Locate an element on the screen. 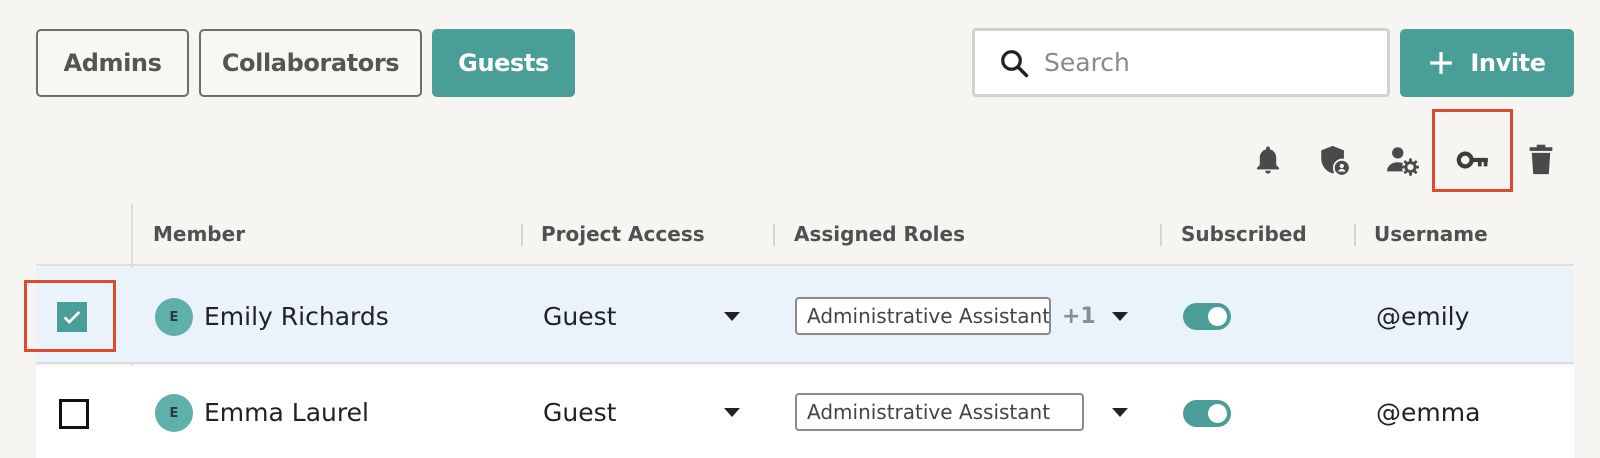 This screenshot has height=458, width=1600. search-box is located at coordinates (1181, 62).